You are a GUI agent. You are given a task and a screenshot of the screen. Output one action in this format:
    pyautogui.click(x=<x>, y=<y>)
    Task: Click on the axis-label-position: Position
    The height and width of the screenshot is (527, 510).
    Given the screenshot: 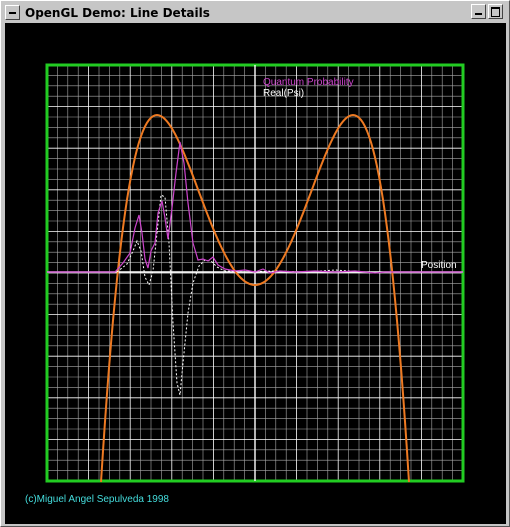 What is the action you would take?
    pyautogui.click(x=439, y=265)
    